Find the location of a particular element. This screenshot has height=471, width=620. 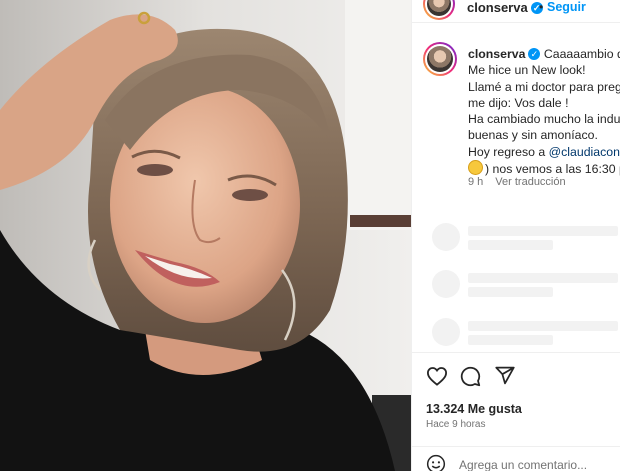

verified-badge-icon: ✓ is located at coordinates (534, 54).